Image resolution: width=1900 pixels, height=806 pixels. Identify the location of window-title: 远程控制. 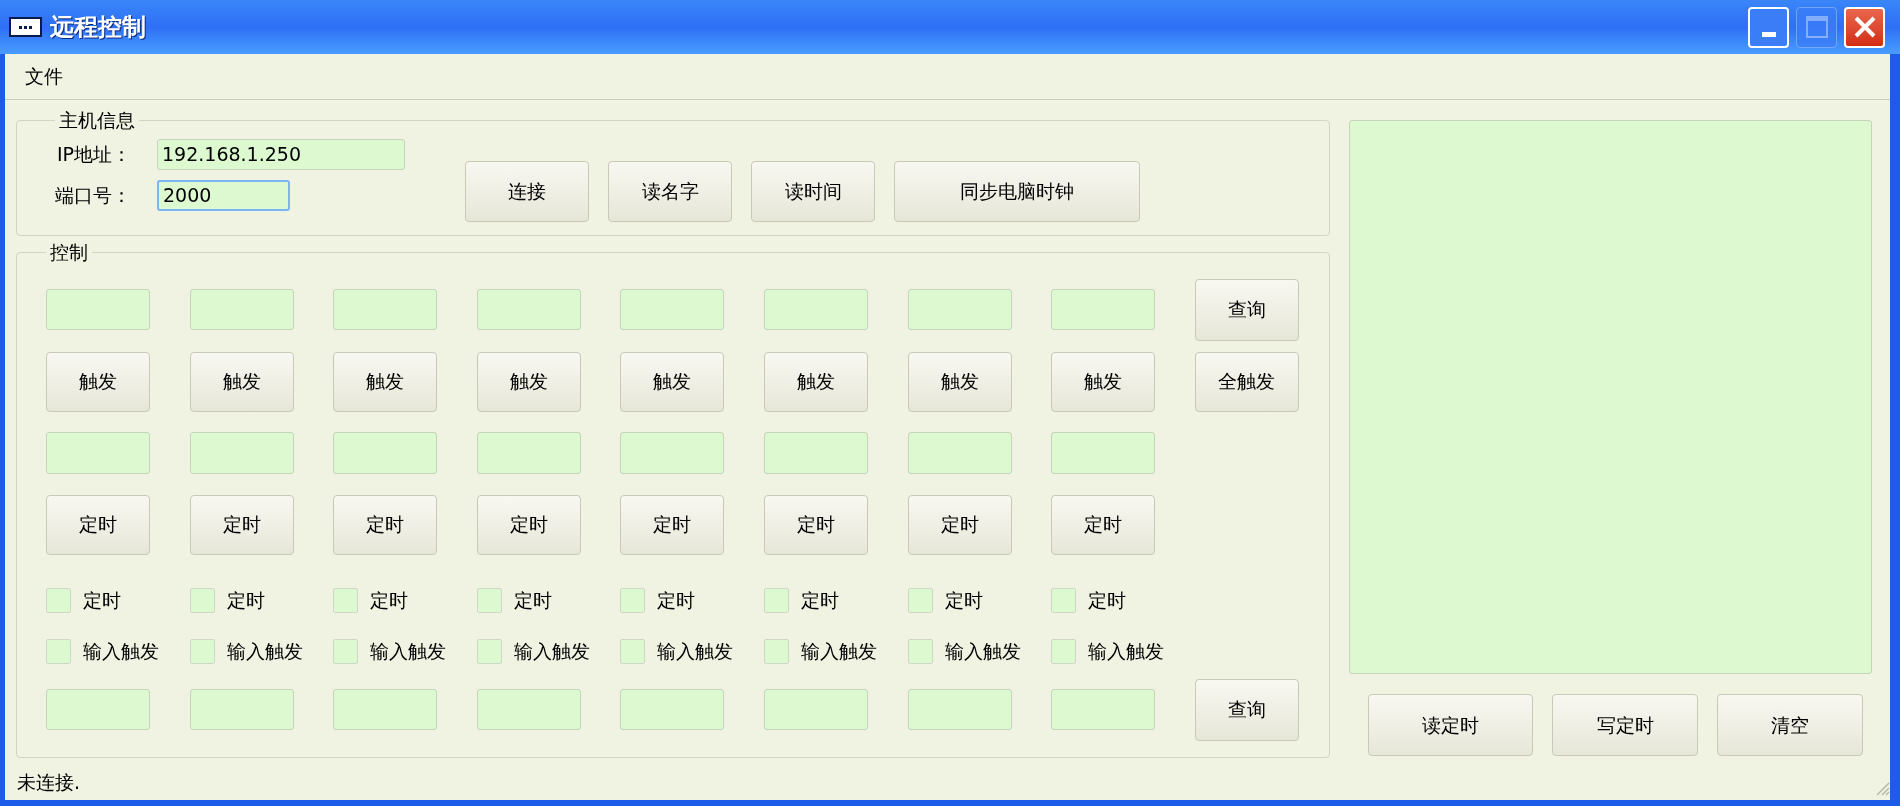
(98, 27).